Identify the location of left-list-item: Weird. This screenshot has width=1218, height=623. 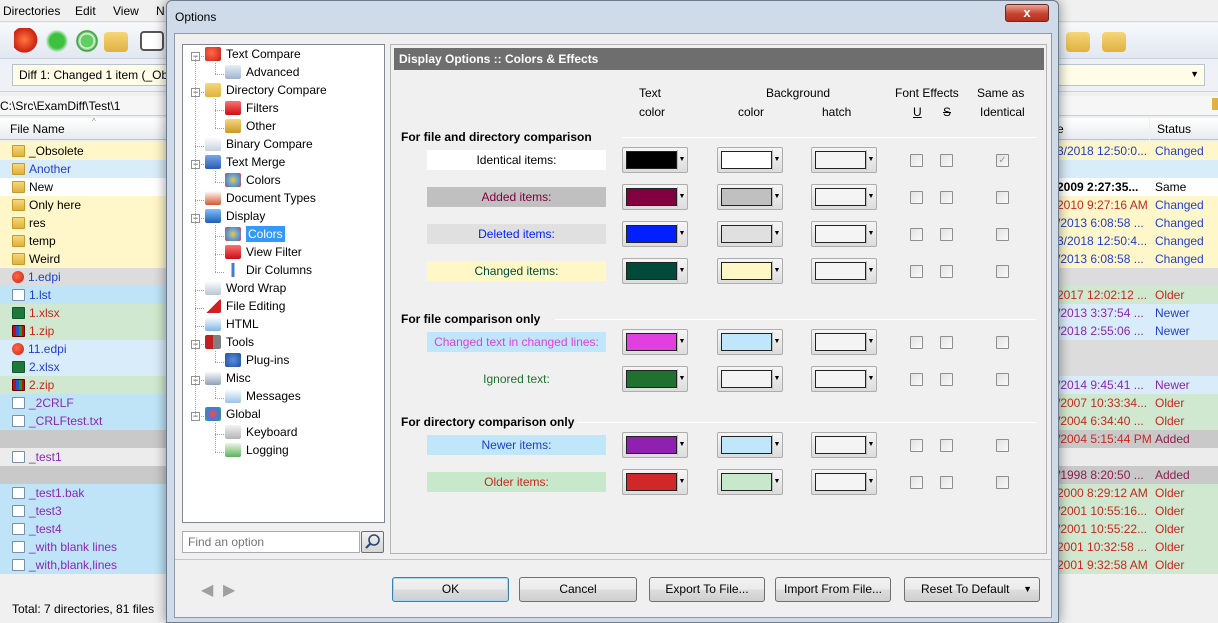
(84, 259).